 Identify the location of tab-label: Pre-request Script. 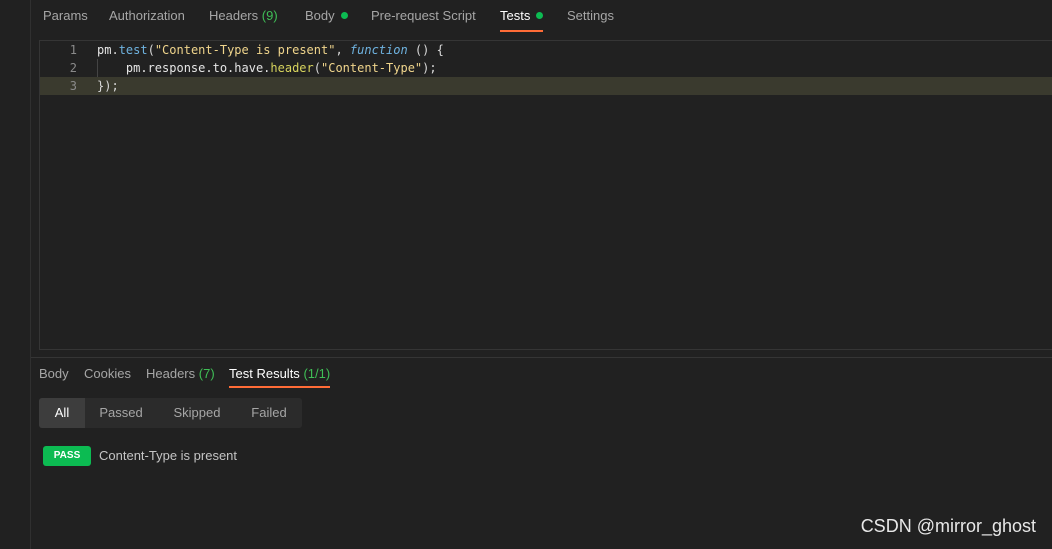
(423, 15).